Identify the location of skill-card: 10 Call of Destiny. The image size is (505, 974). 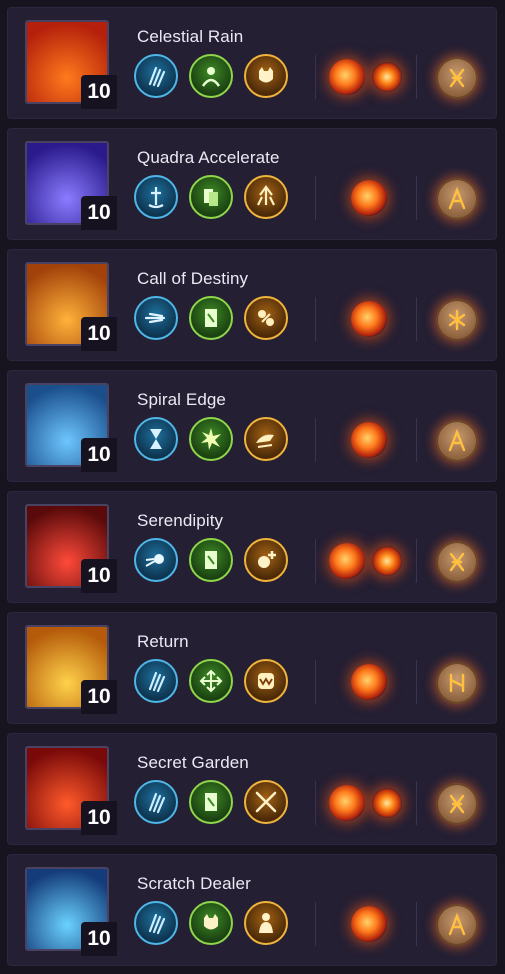
(252, 305).